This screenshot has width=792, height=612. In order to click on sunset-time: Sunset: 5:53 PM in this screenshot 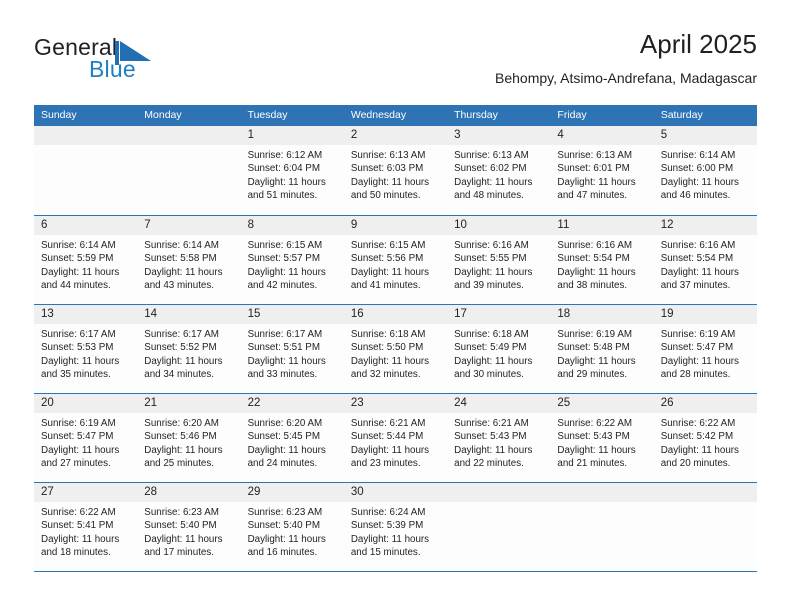, I will do `click(77, 348)`.